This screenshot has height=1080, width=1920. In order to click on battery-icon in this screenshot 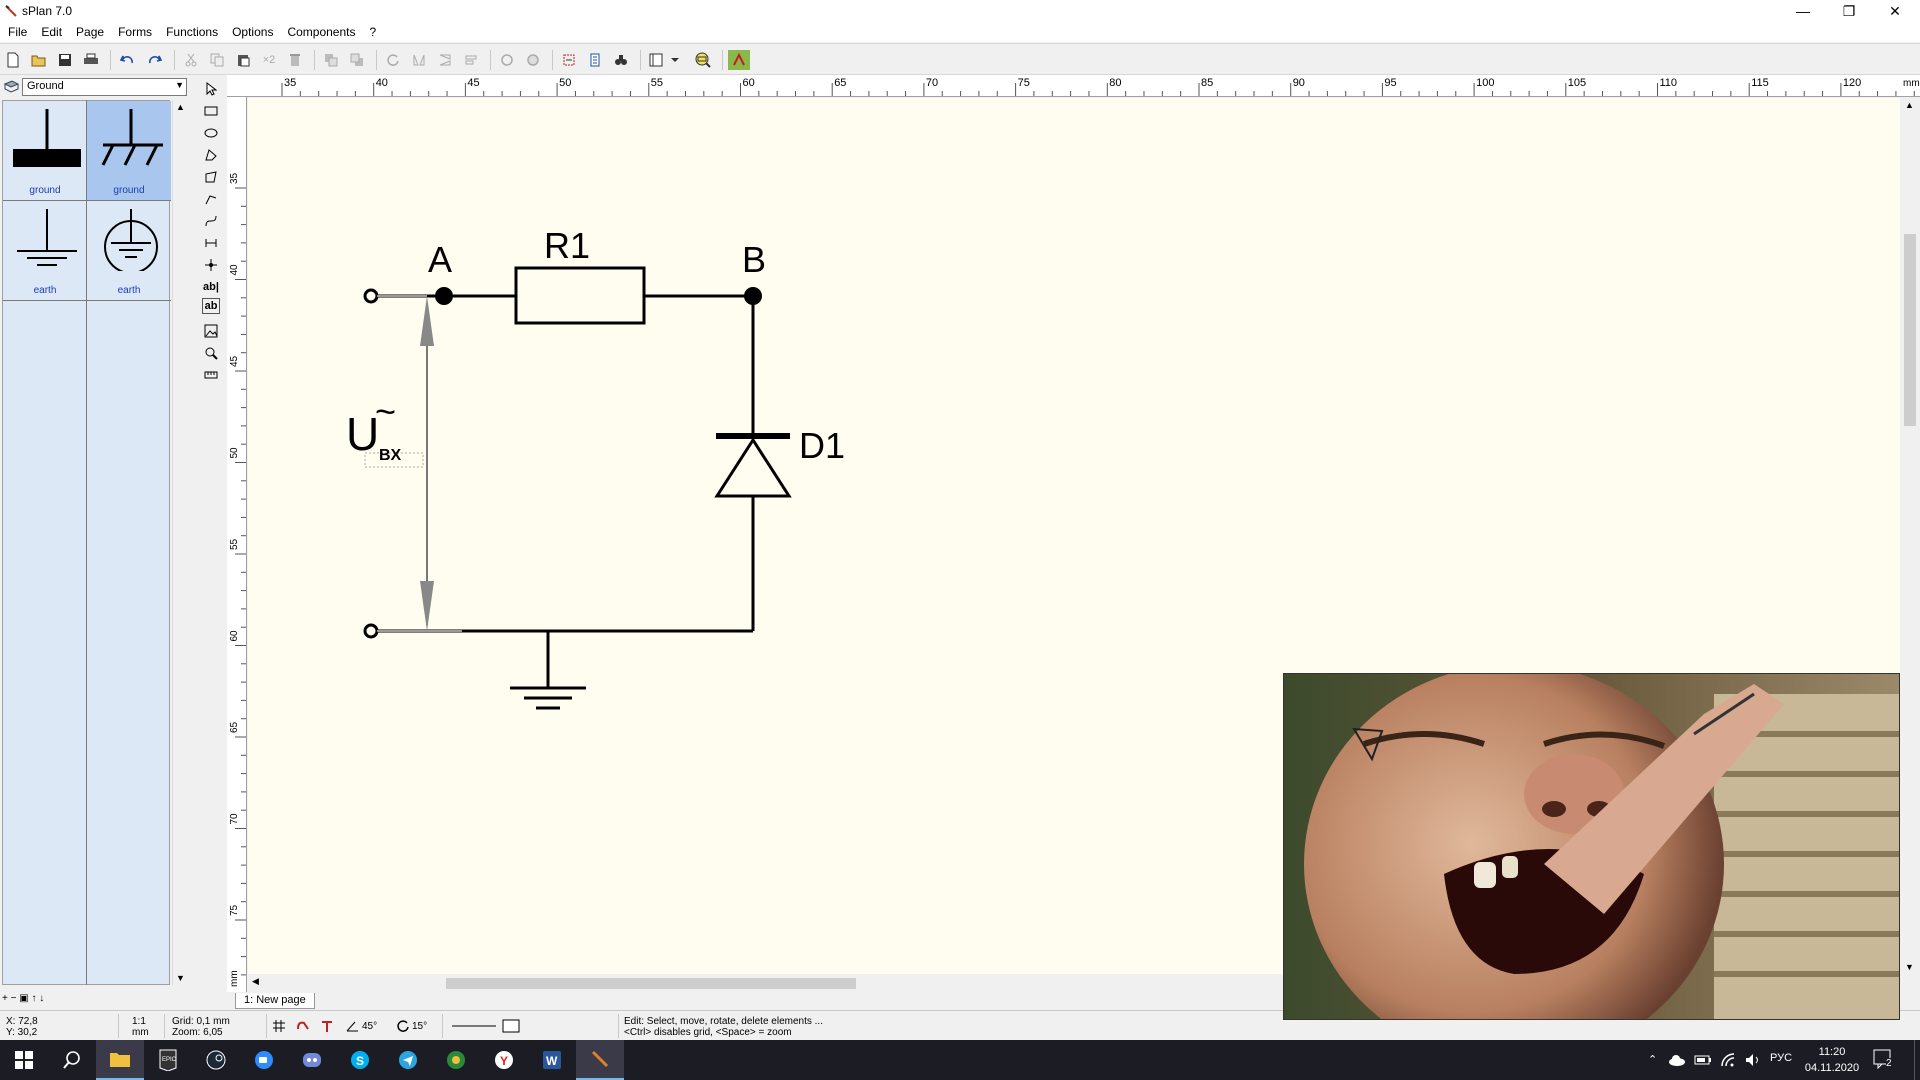, I will do `click(1703, 1060)`.